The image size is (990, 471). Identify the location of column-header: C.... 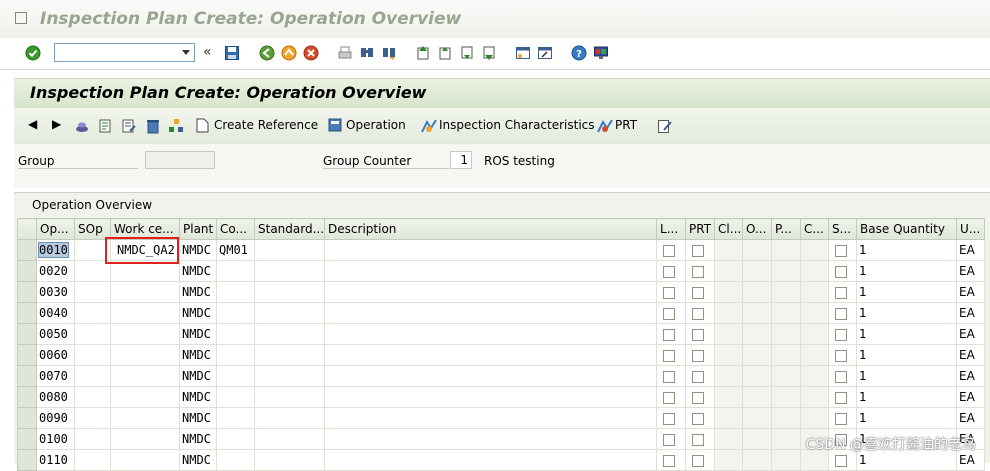
(815, 229).